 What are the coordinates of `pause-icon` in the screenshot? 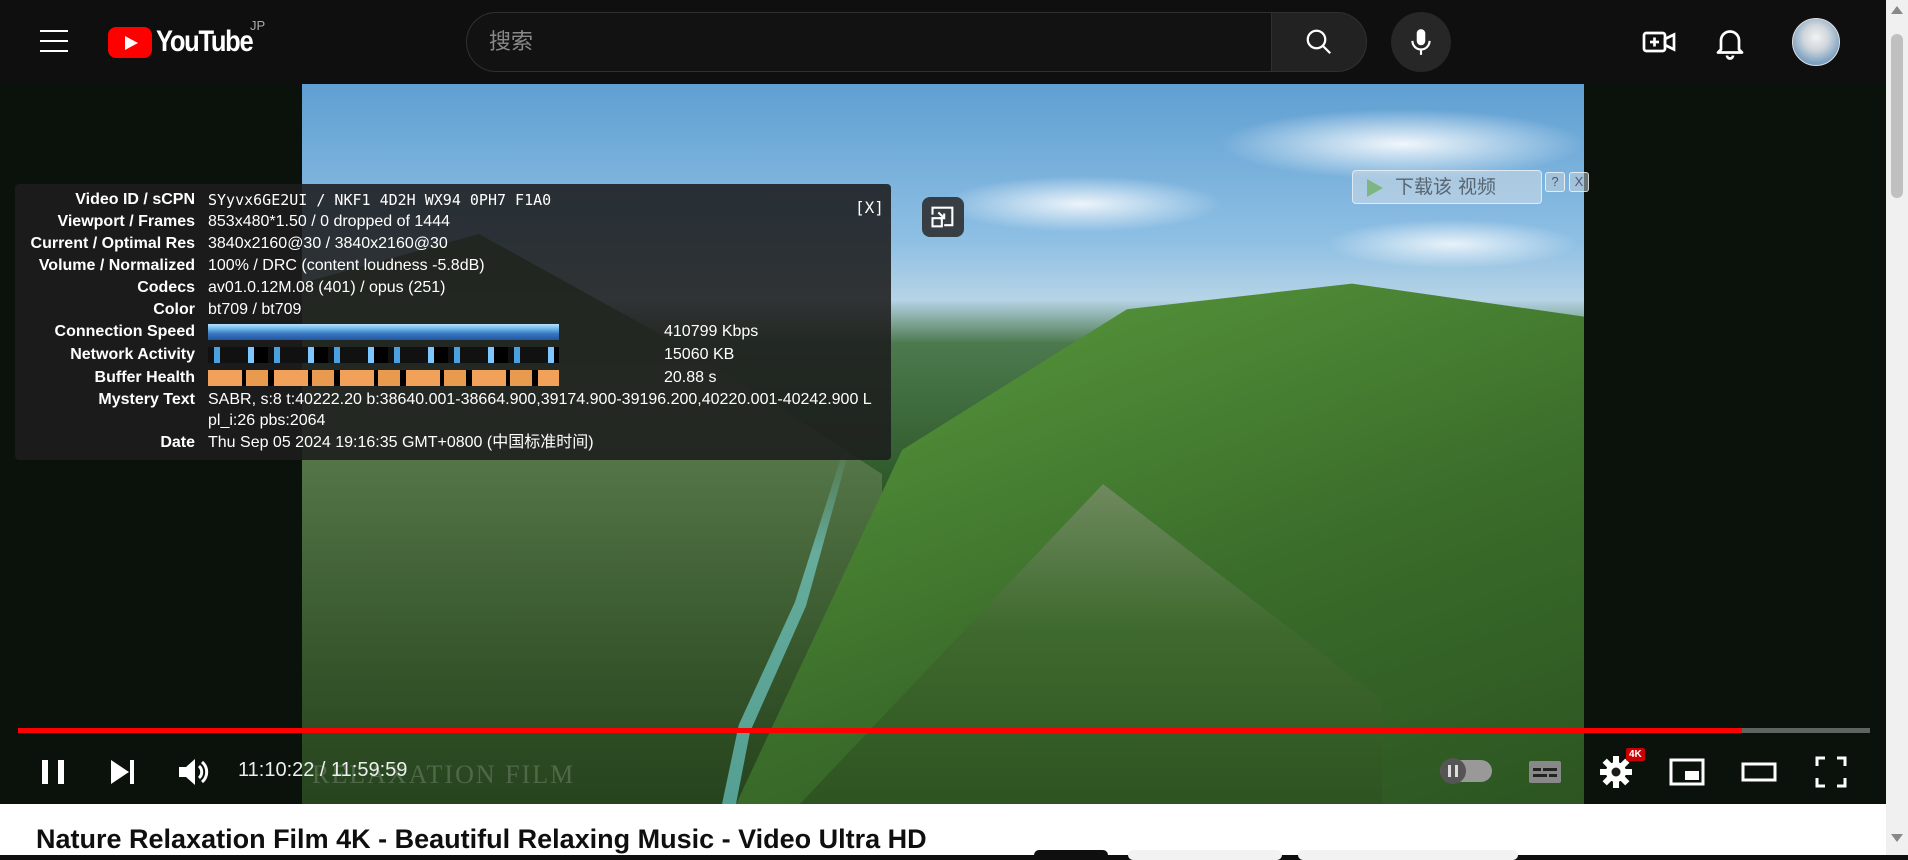 It's located at (53, 772).